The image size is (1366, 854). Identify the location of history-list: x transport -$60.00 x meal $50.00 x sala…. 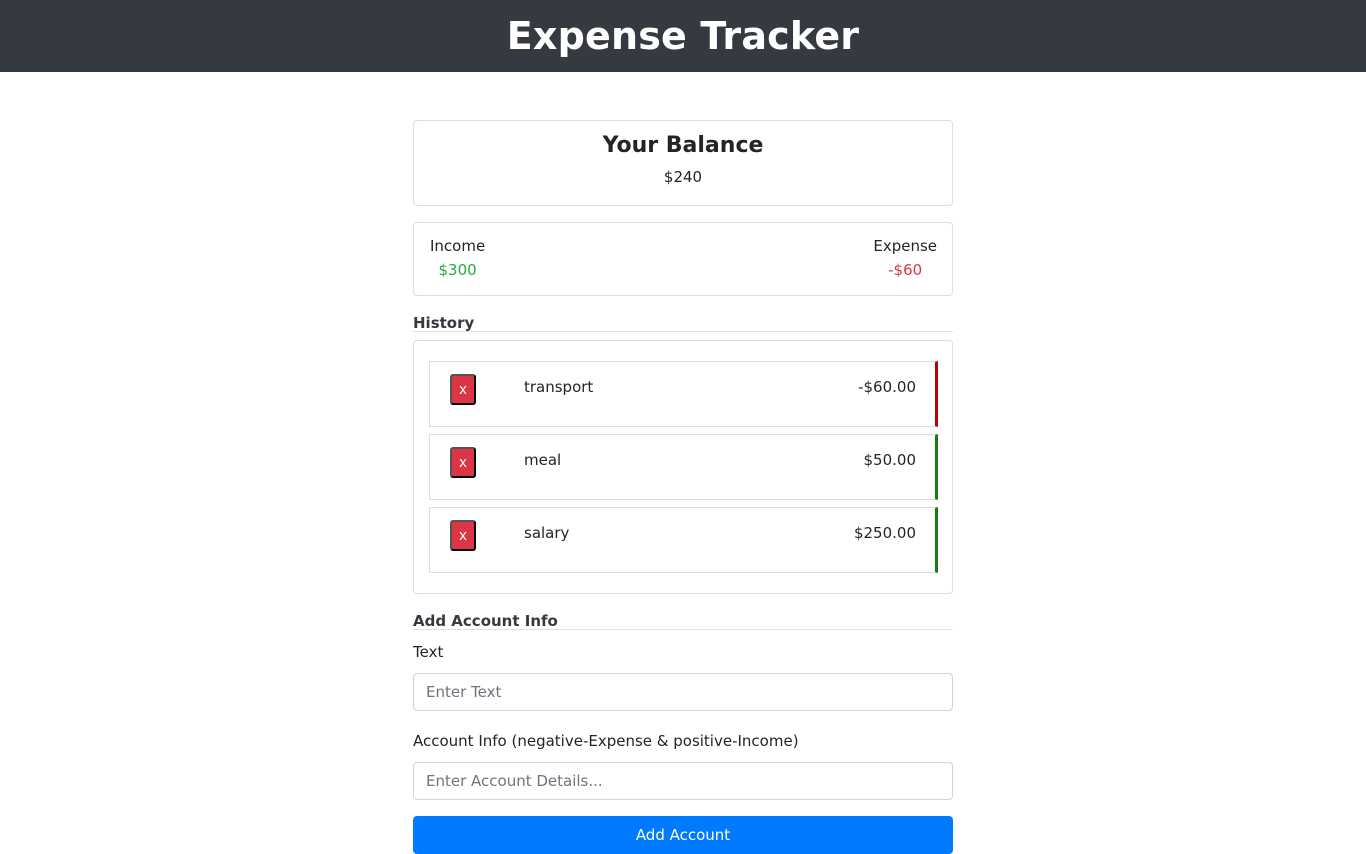
(683, 467).